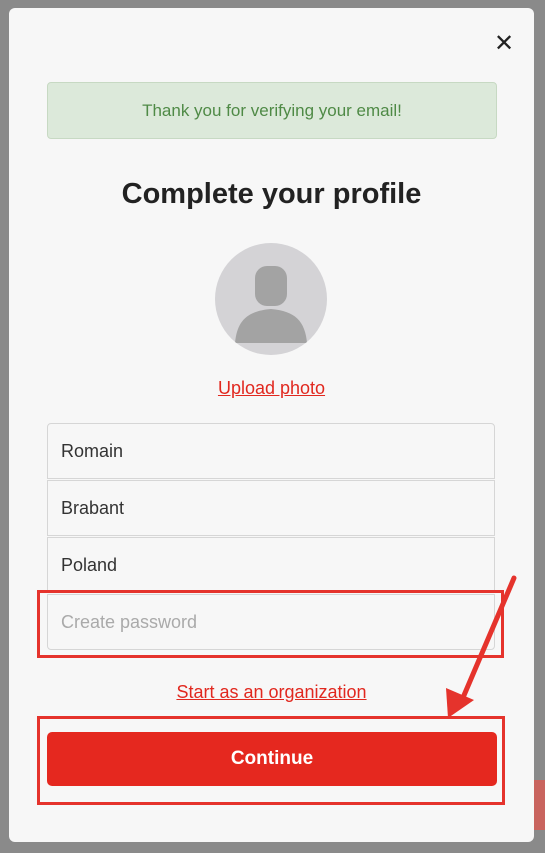 The height and width of the screenshot is (853, 545). Describe the element at coordinates (271, 760) in the screenshot. I see `continue-annotation-box` at that location.